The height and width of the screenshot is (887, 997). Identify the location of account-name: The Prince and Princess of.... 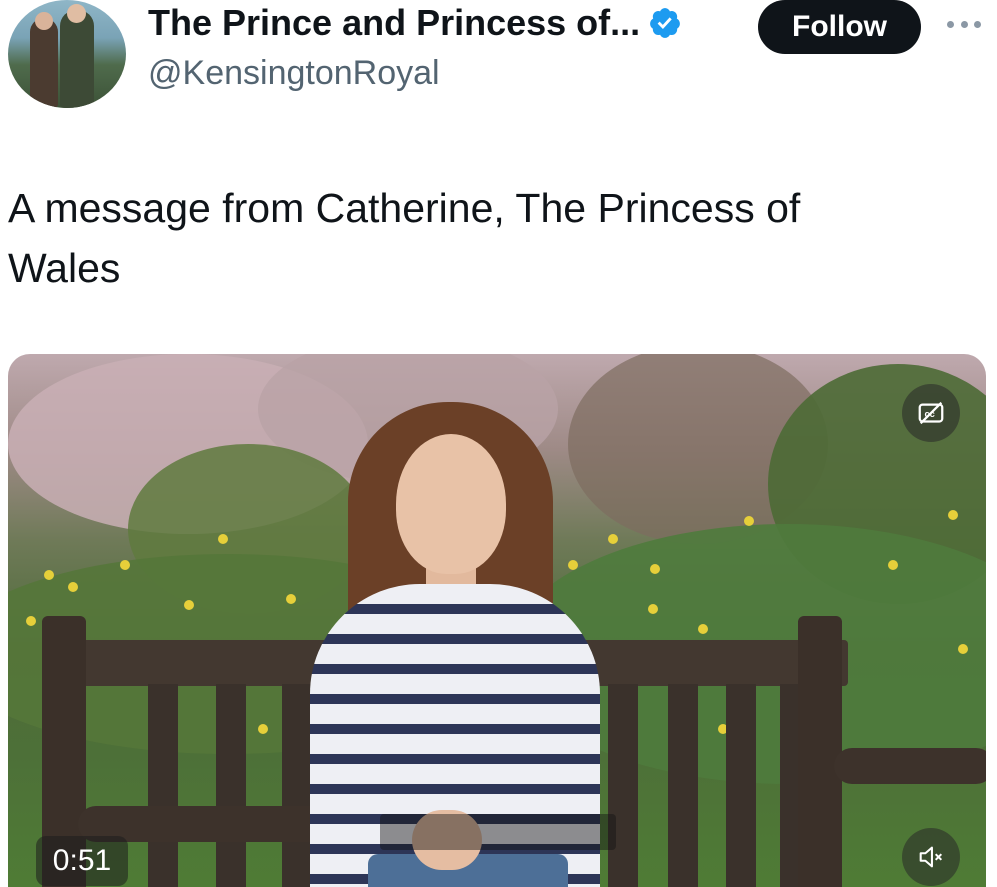
(394, 23).